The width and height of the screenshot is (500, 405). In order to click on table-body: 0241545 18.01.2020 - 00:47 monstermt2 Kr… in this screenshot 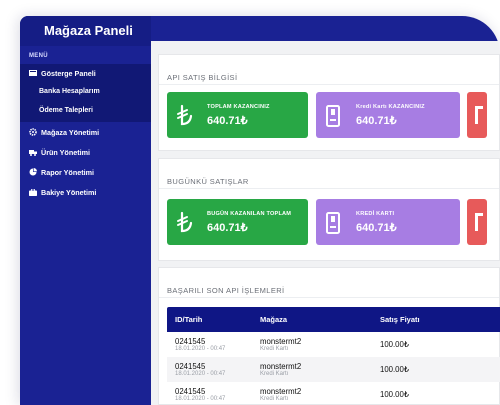, I will do `click(333, 368)`.